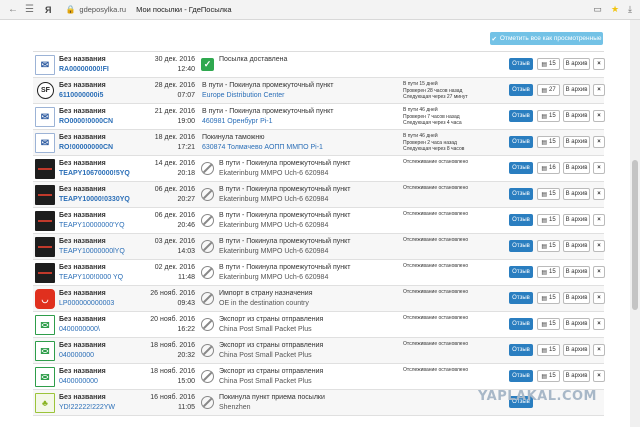  I want to click on tracking-number: RO0000!0000CN, so click(86, 121).